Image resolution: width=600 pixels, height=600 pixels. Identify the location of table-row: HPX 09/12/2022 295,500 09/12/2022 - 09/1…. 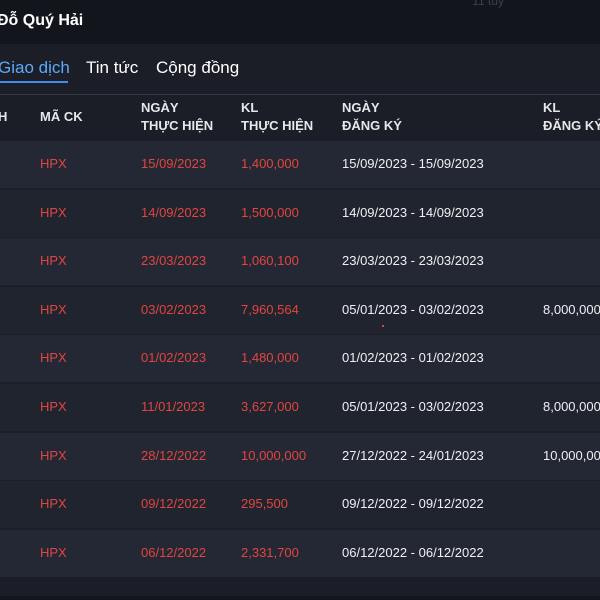
(300, 505).